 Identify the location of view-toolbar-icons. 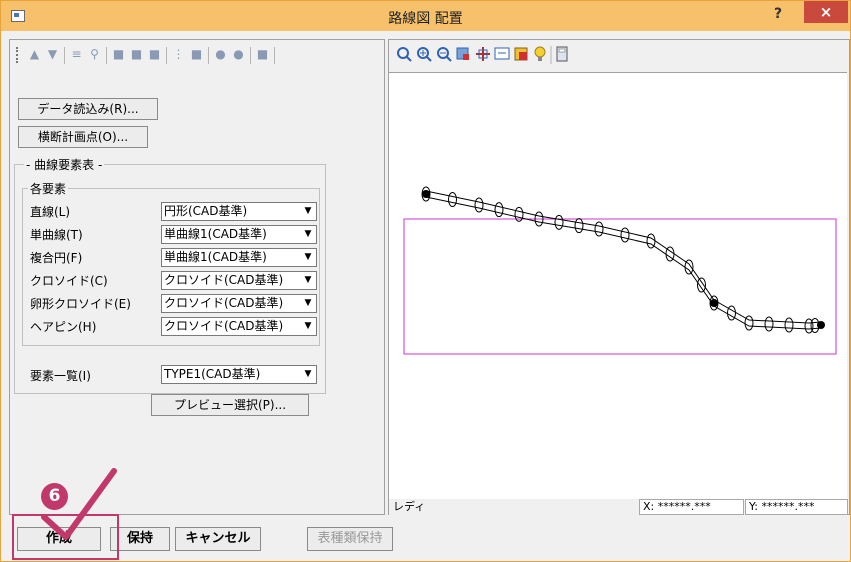
(482, 55).